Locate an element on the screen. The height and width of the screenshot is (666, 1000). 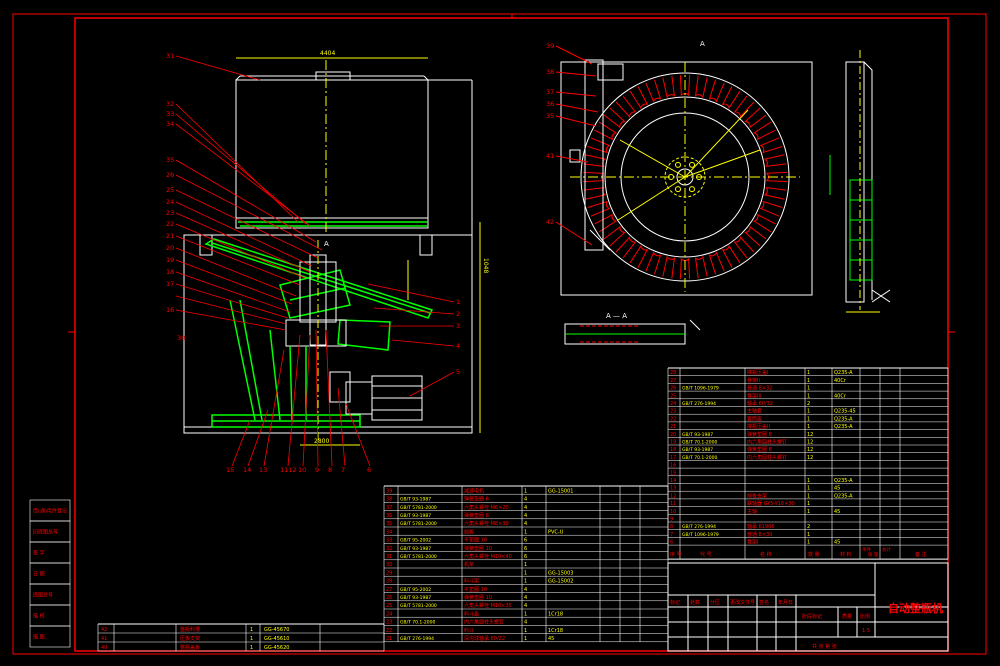
bom-mid-name: 料斗架 is located at coordinates (471, 581).